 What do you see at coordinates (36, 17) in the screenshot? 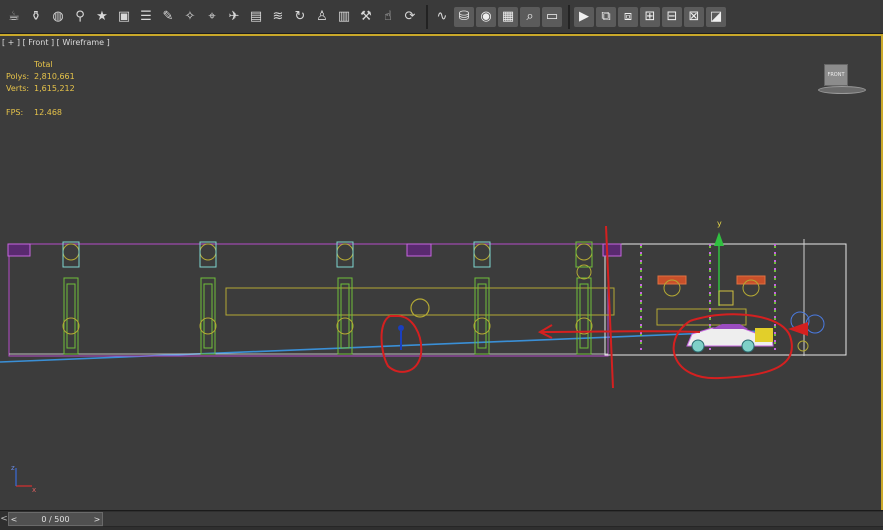
I see `kettle-icon: ⚱` at bounding box center [36, 17].